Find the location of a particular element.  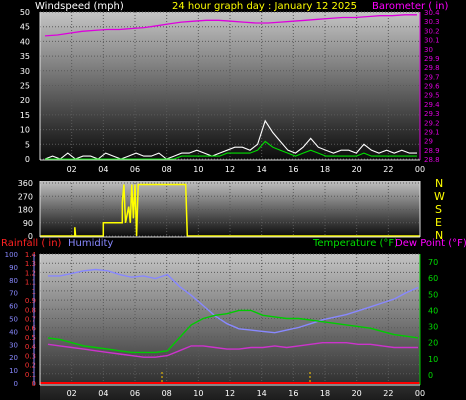

windspeed-tick-label: 35 is located at coordinates (25, 56).